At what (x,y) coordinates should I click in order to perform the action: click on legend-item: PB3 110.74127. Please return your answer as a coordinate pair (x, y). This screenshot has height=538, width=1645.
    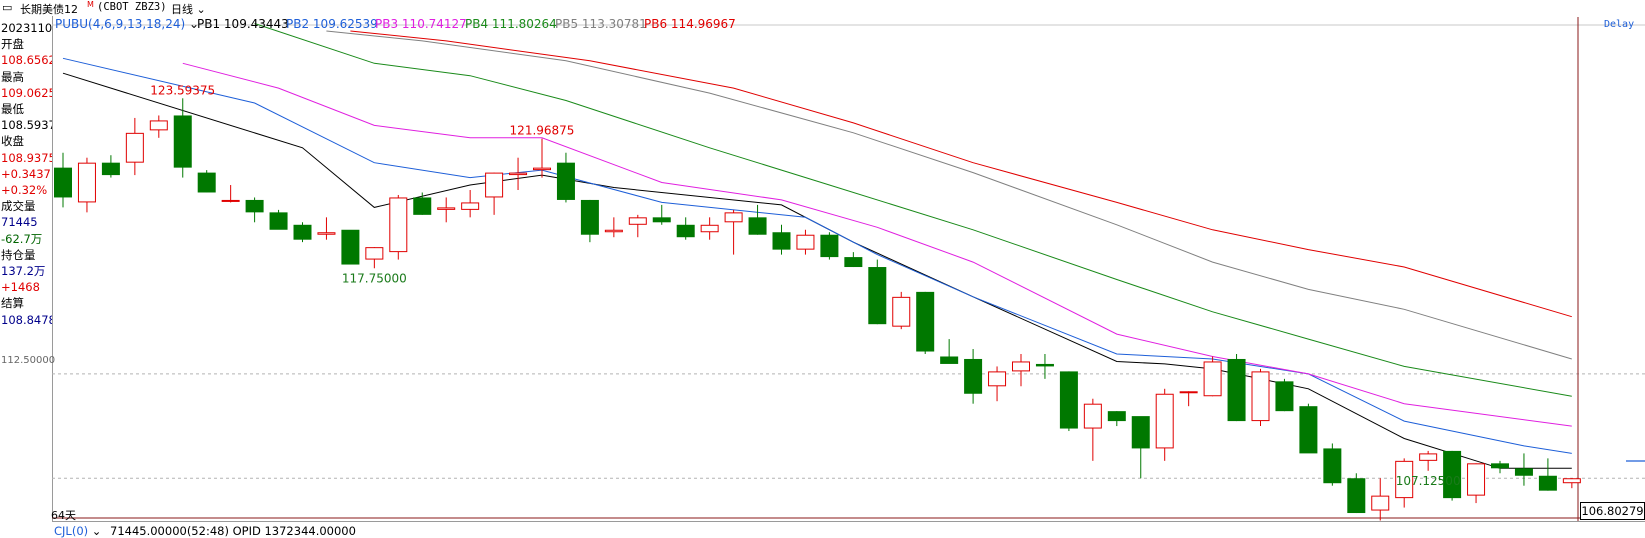
    Looking at the image, I should click on (421, 24).